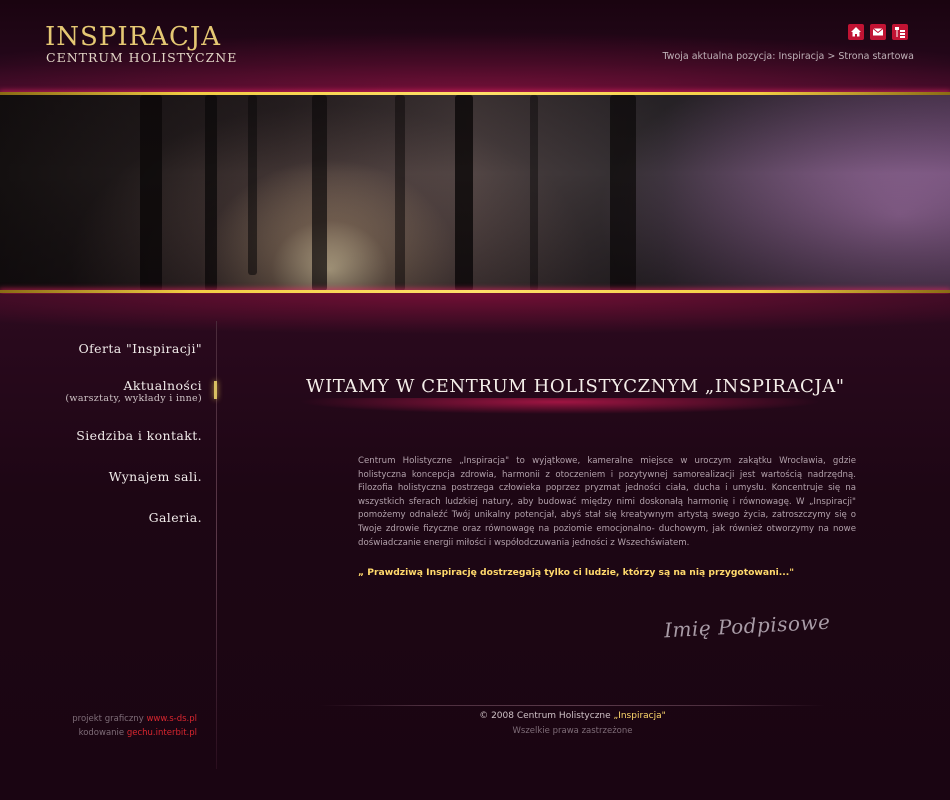  What do you see at coordinates (639, 716) in the screenshot?
I see `copyright-name: „Inspiracja"` at bounding box center [639, 716].